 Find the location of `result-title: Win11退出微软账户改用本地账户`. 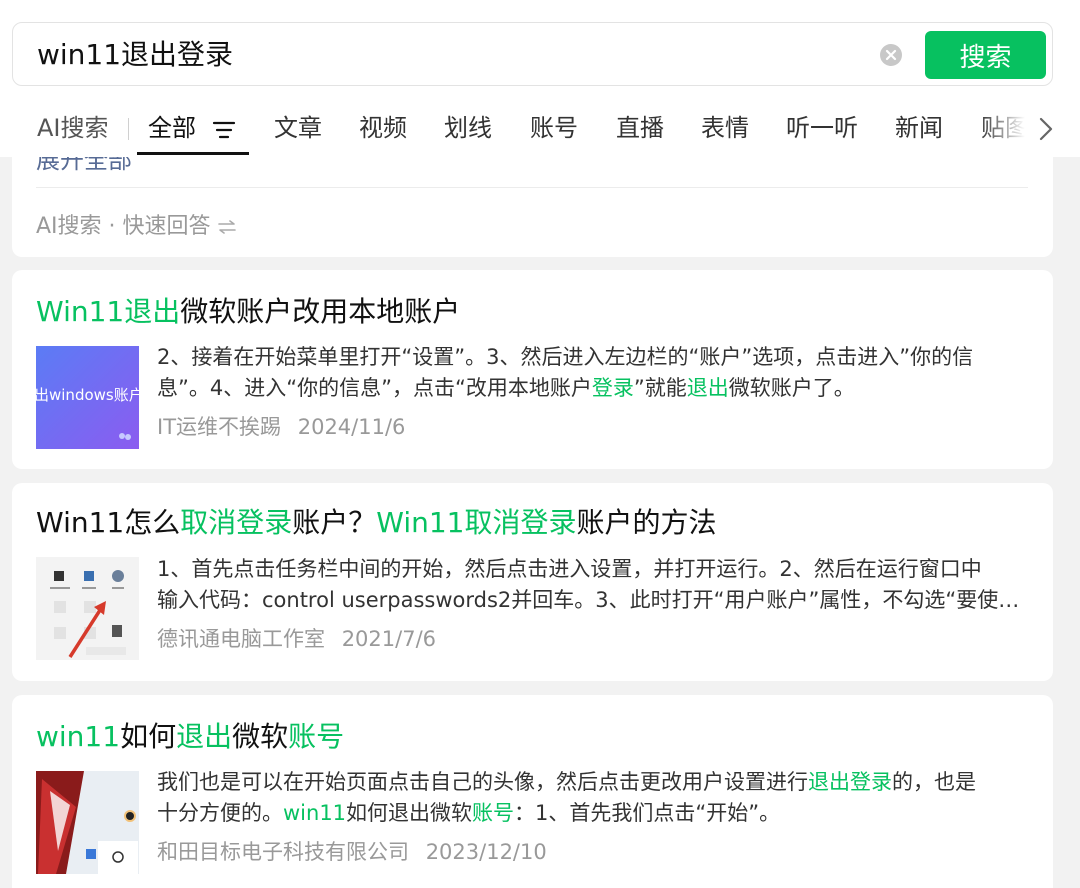

result-title: Win11退出微软账户改用本地账户 is located at coordinates (248, 312).